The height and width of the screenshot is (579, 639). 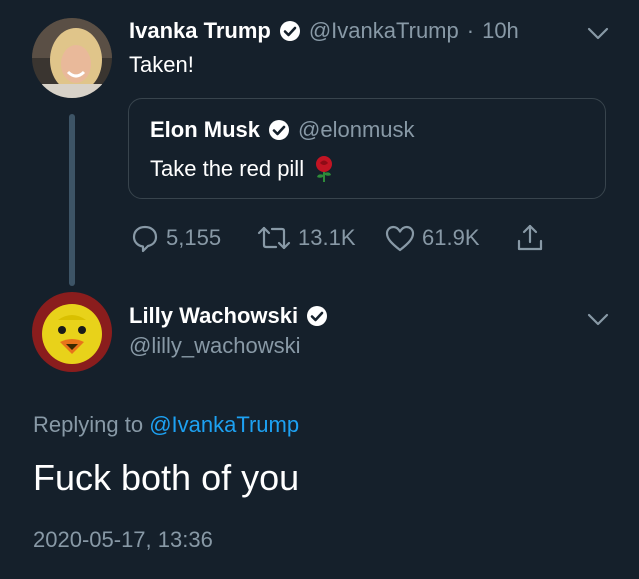 What do you see at coordinates (384, 31) in the screenshot?
I see `ivanka-handle: @IvankaTrump` at bounding box center [384, 31].